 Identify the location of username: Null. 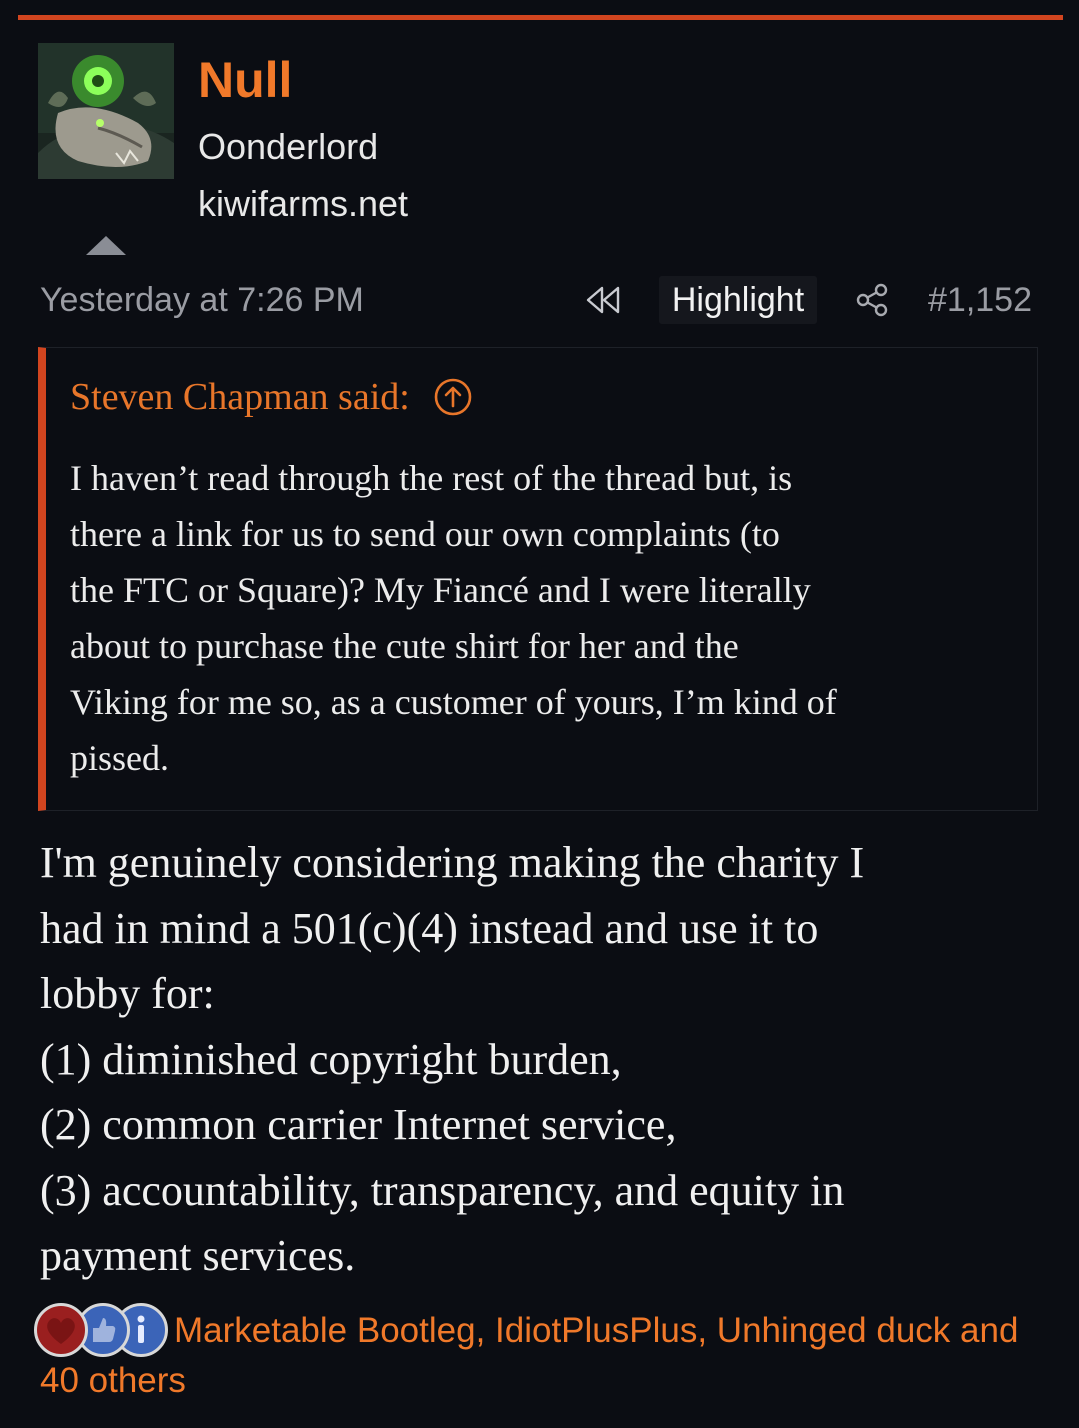
(245, 80).